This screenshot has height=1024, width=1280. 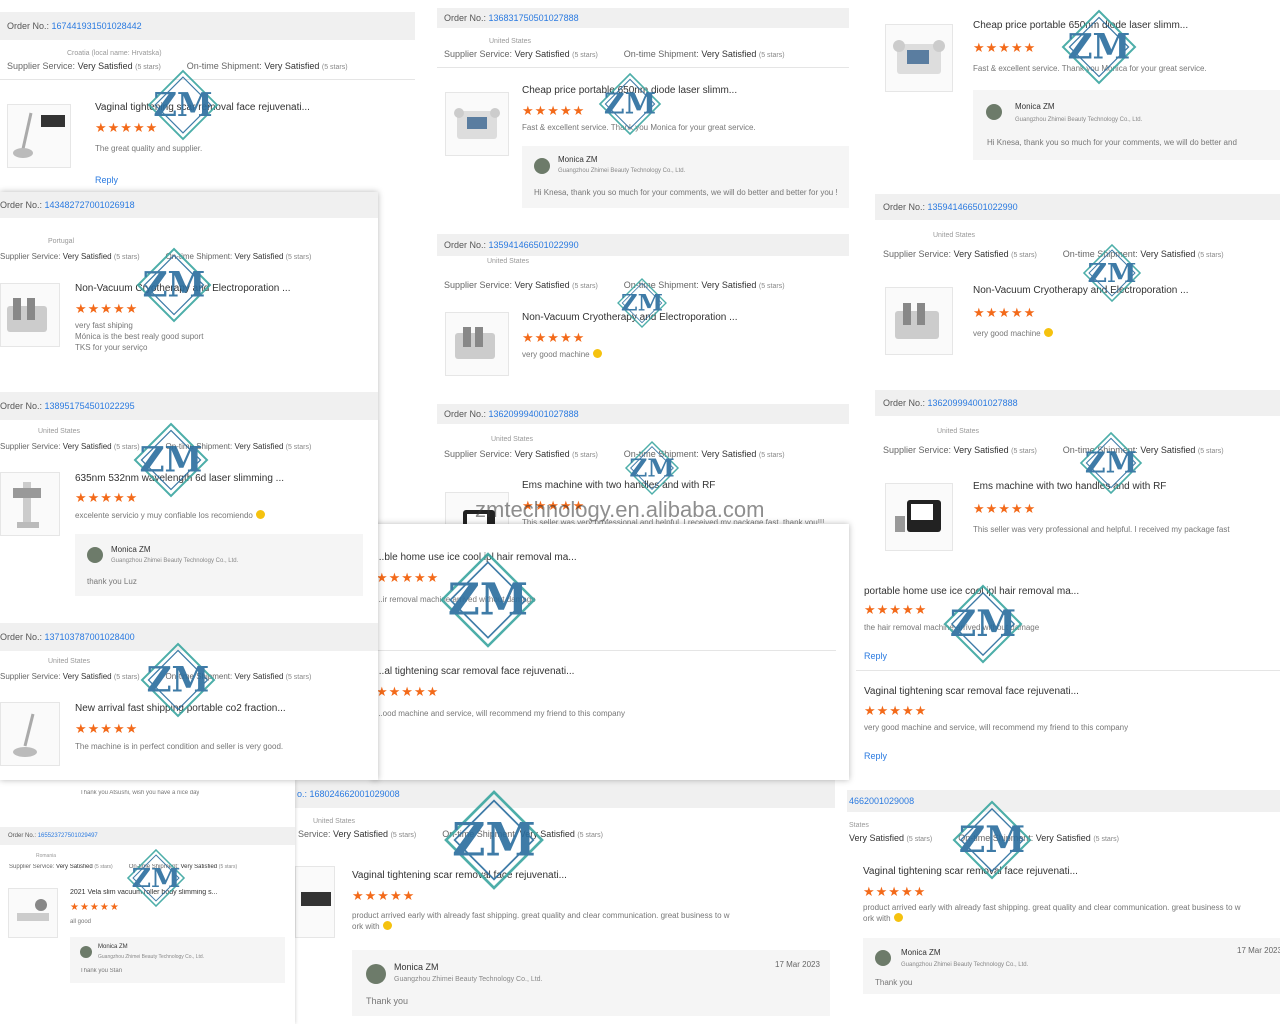 I want to click on order-number: 13895175450102229​5, so click(x=90, y=406).